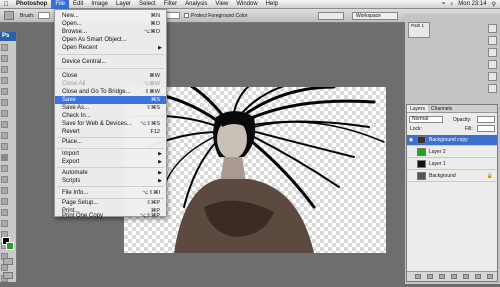 The image size is (500, 287). I want to click on type-tool-icon, so click(4, 212).